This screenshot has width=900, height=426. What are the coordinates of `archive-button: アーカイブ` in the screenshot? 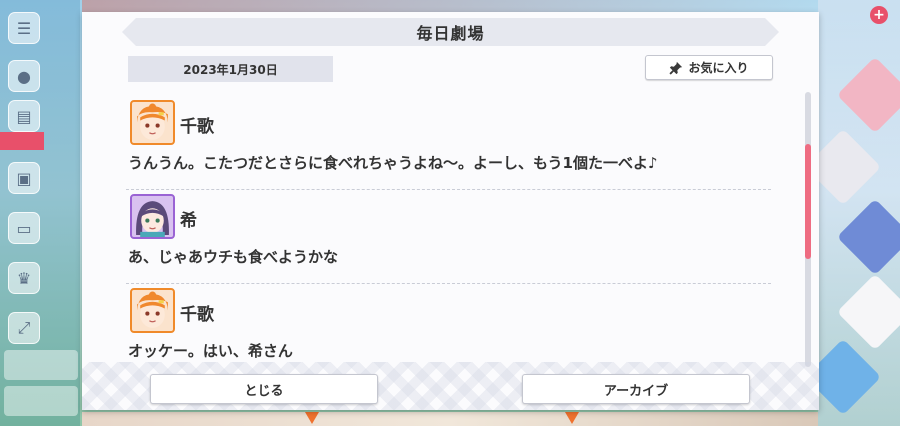 It's located at (636, 389).